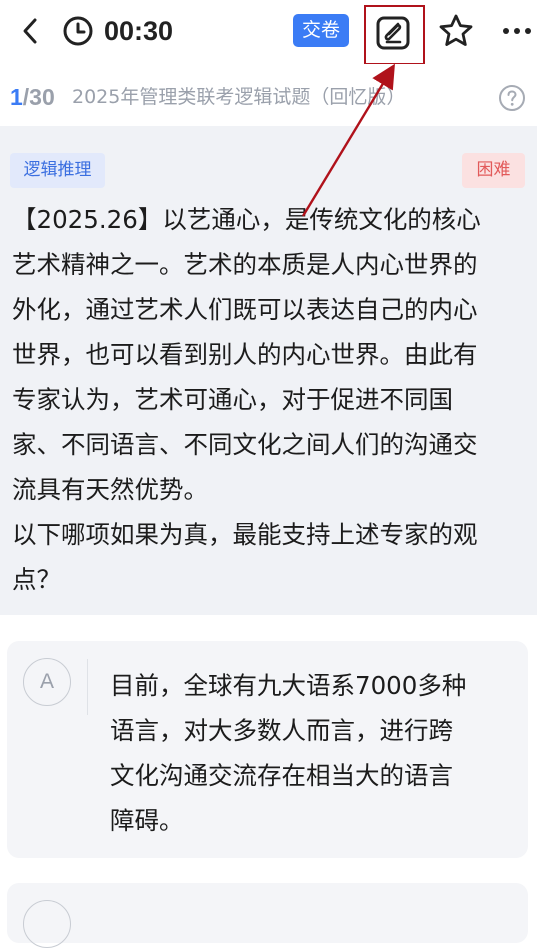 Image resolution: width=537 pixels, height=948 pixels. I want to click on clock-icon, so click(78, 31).